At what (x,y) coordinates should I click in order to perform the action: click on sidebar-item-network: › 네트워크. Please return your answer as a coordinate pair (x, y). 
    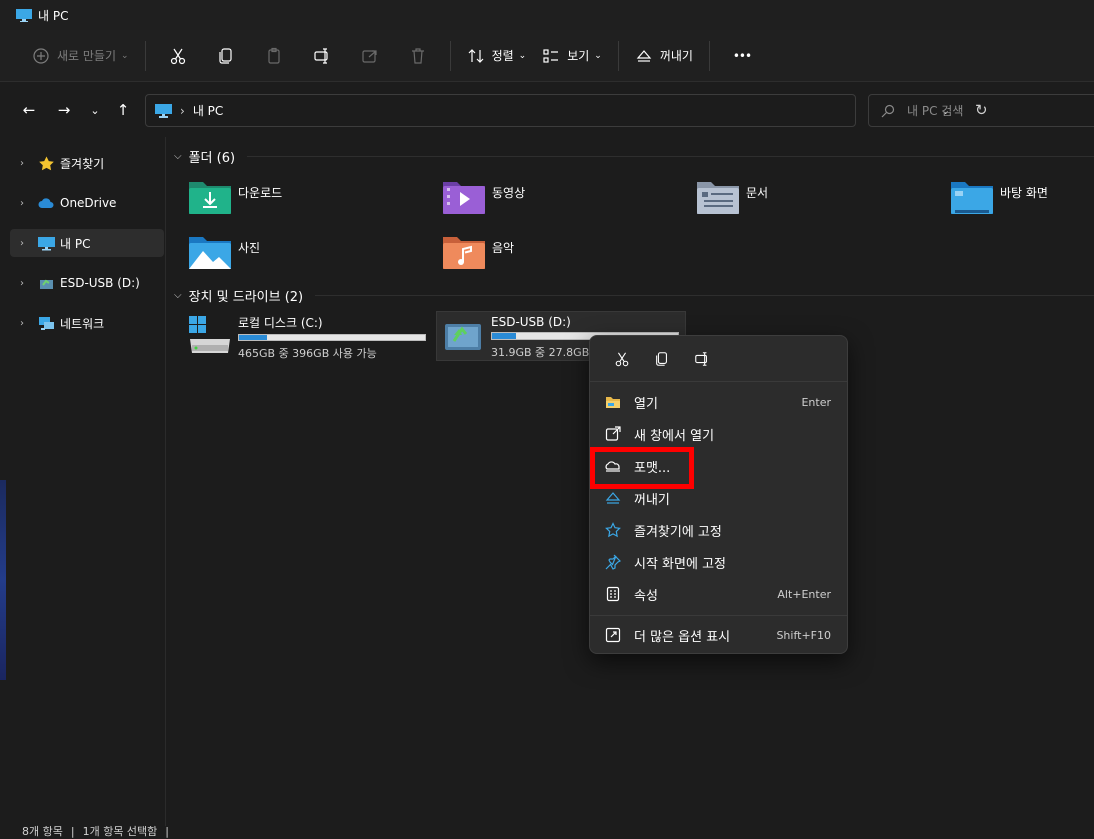
    Looking at the image, I should click on (87, 323).